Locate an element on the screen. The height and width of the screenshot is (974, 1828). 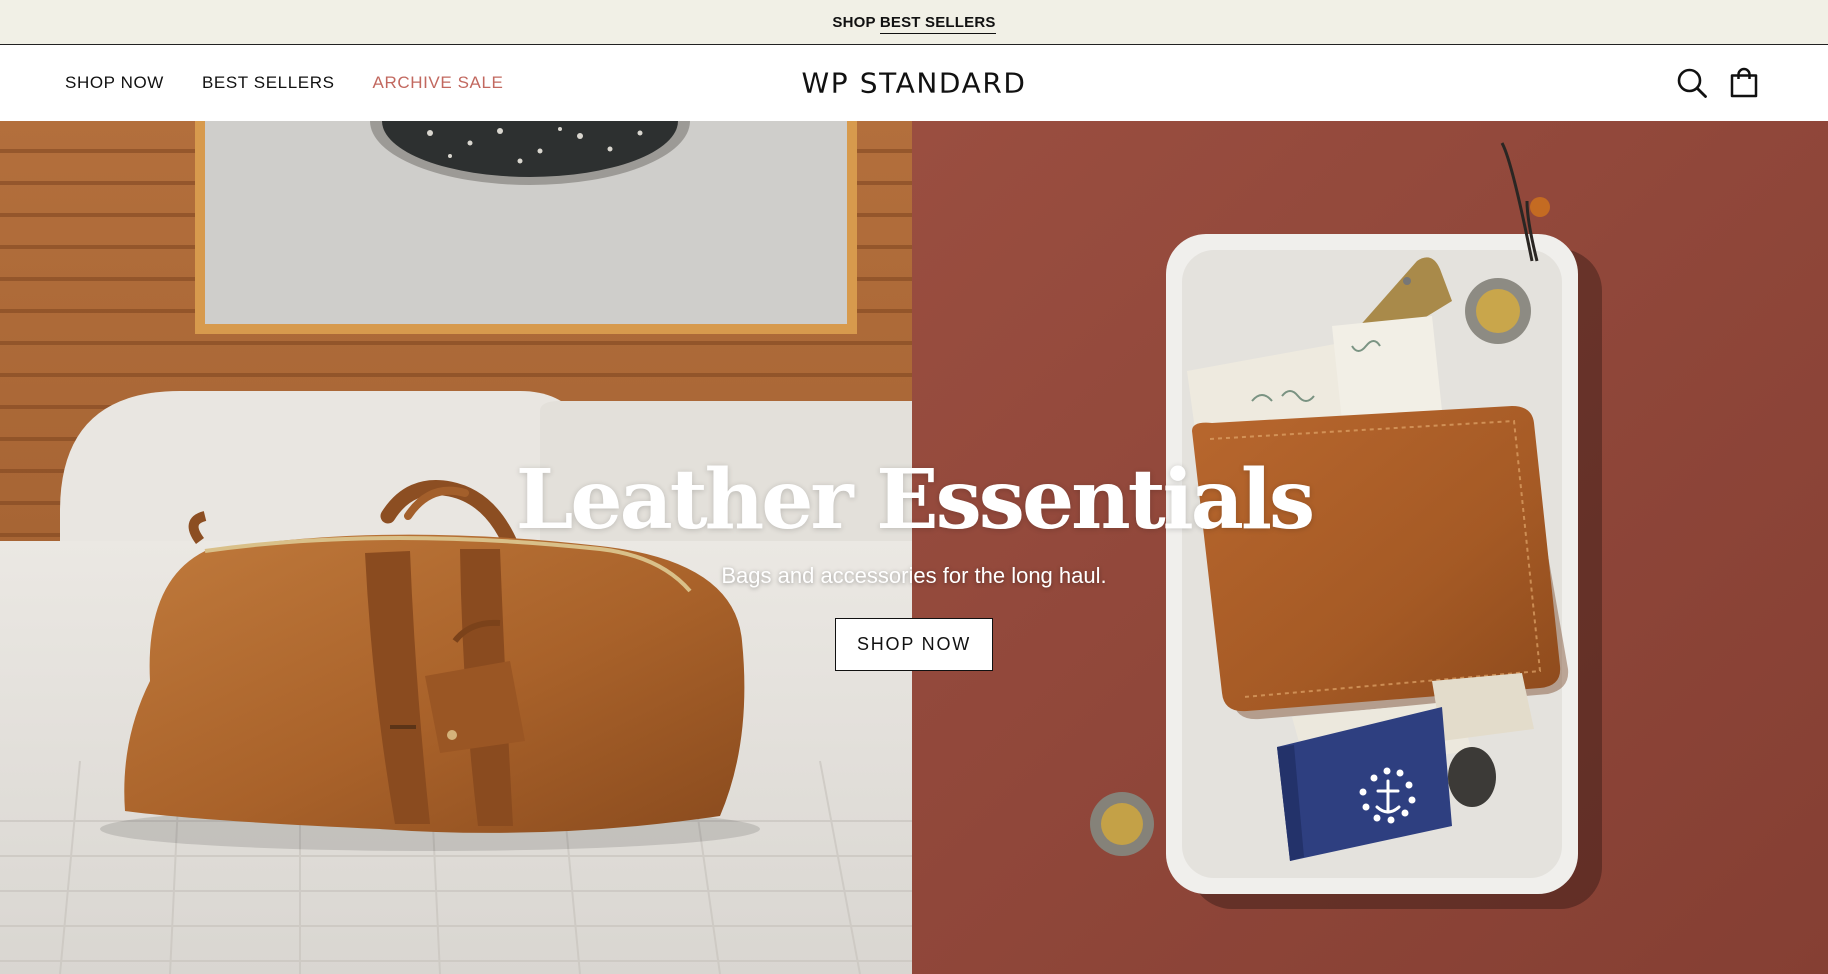
announcement-link: SHOP BEST SELLERS is located at coordinates (914, 23).